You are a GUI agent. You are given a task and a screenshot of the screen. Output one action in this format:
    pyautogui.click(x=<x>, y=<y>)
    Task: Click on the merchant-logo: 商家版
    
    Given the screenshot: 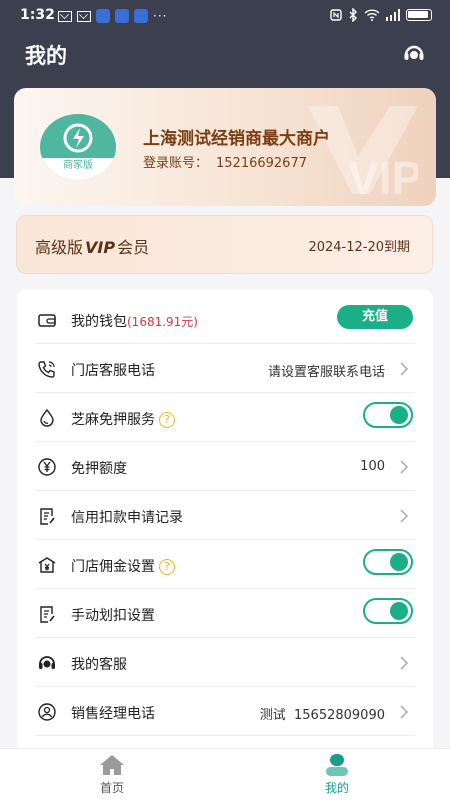 What is the action you would take?
    pyautogui.click(x=78, y=147)
    